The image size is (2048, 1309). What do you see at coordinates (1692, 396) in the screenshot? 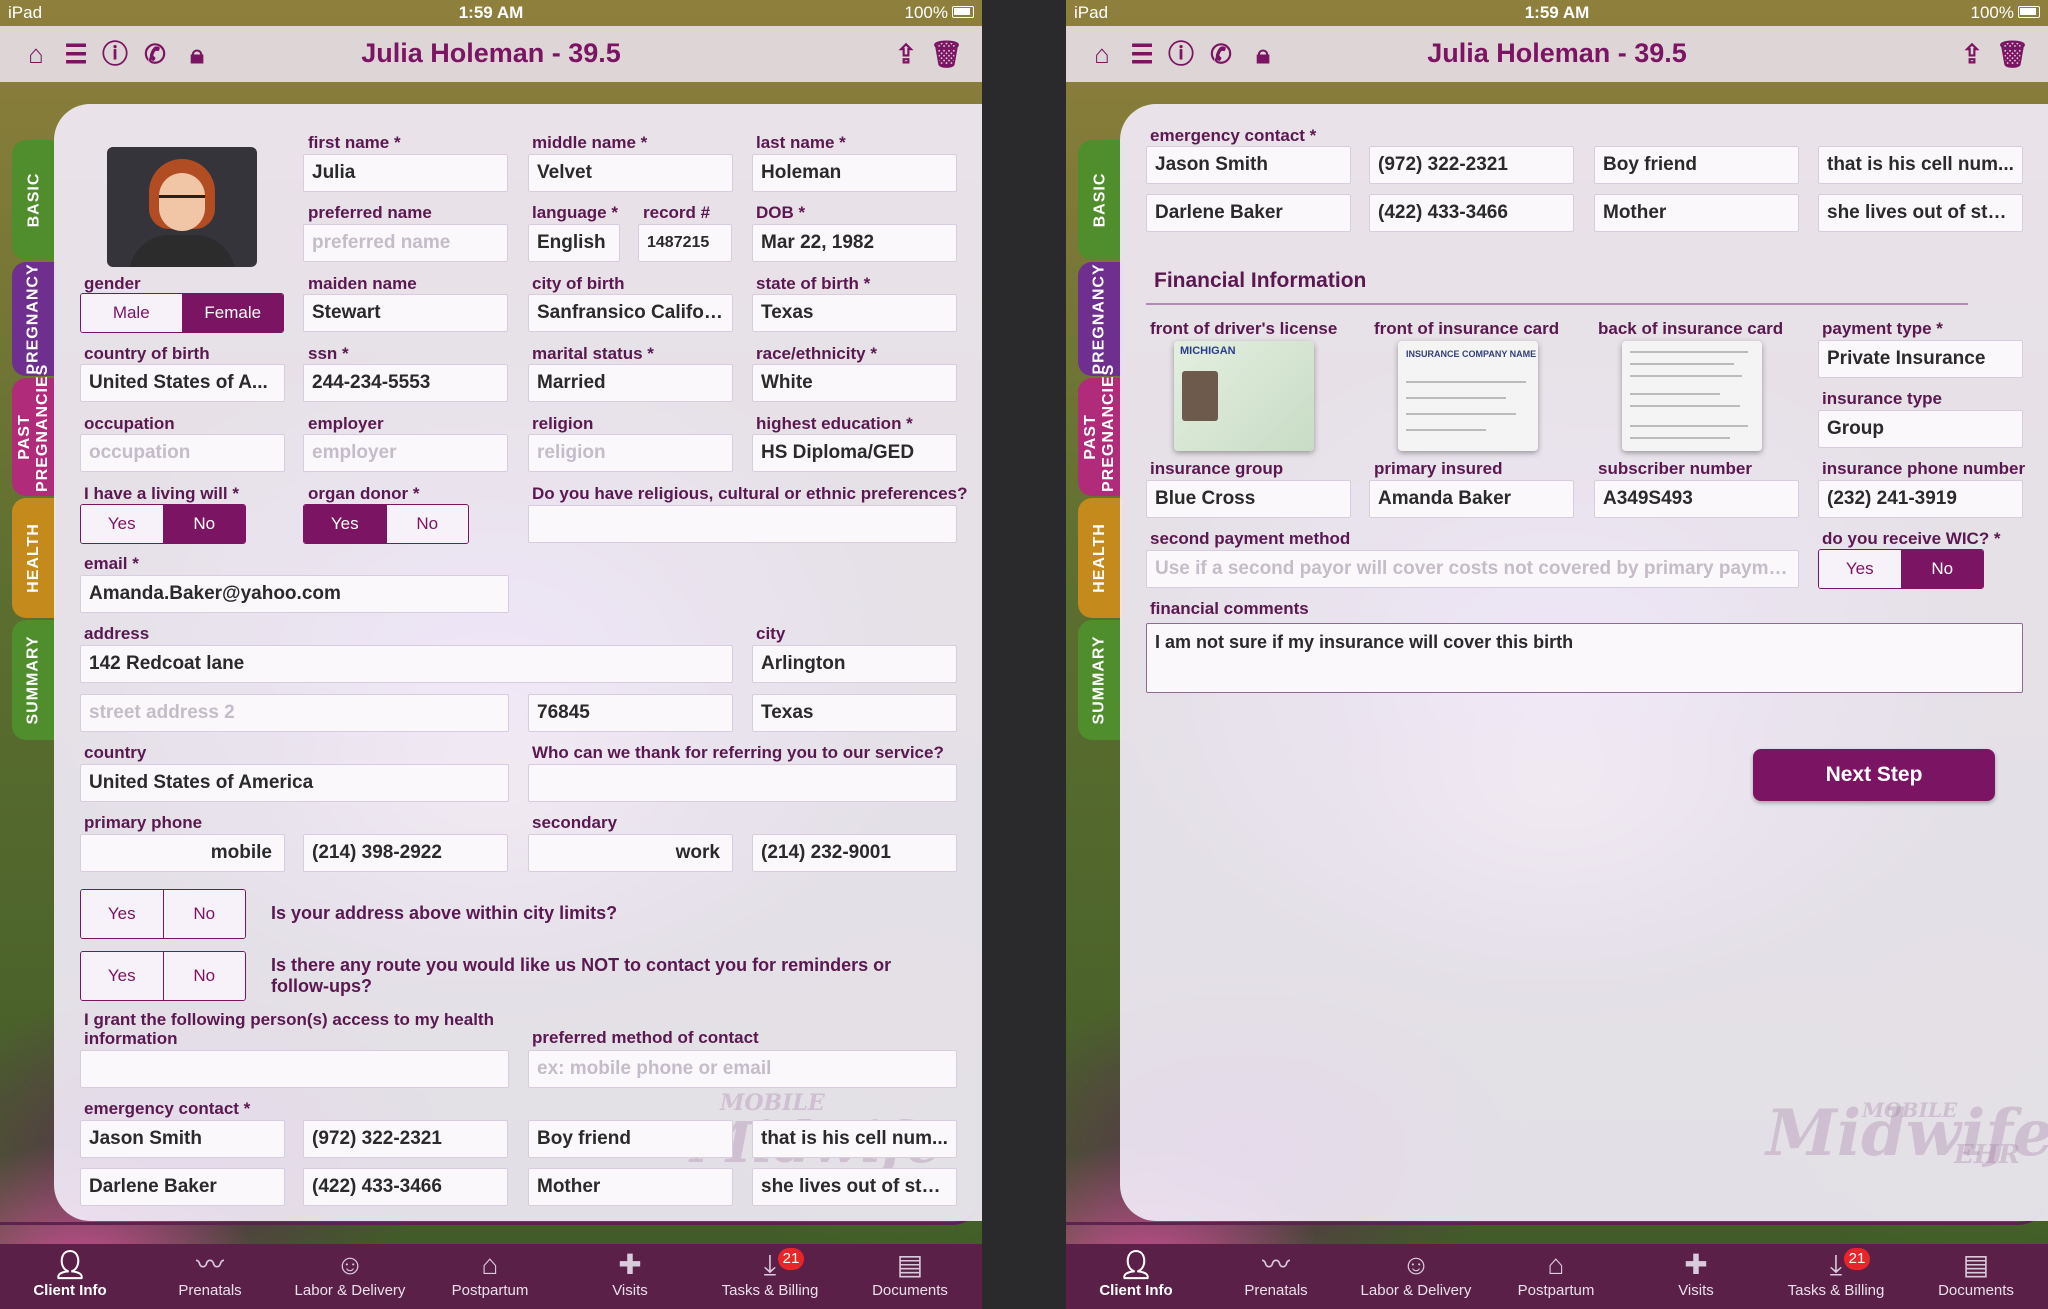
I see `insurance-card-back-image` at bounding box center [1692, 396].